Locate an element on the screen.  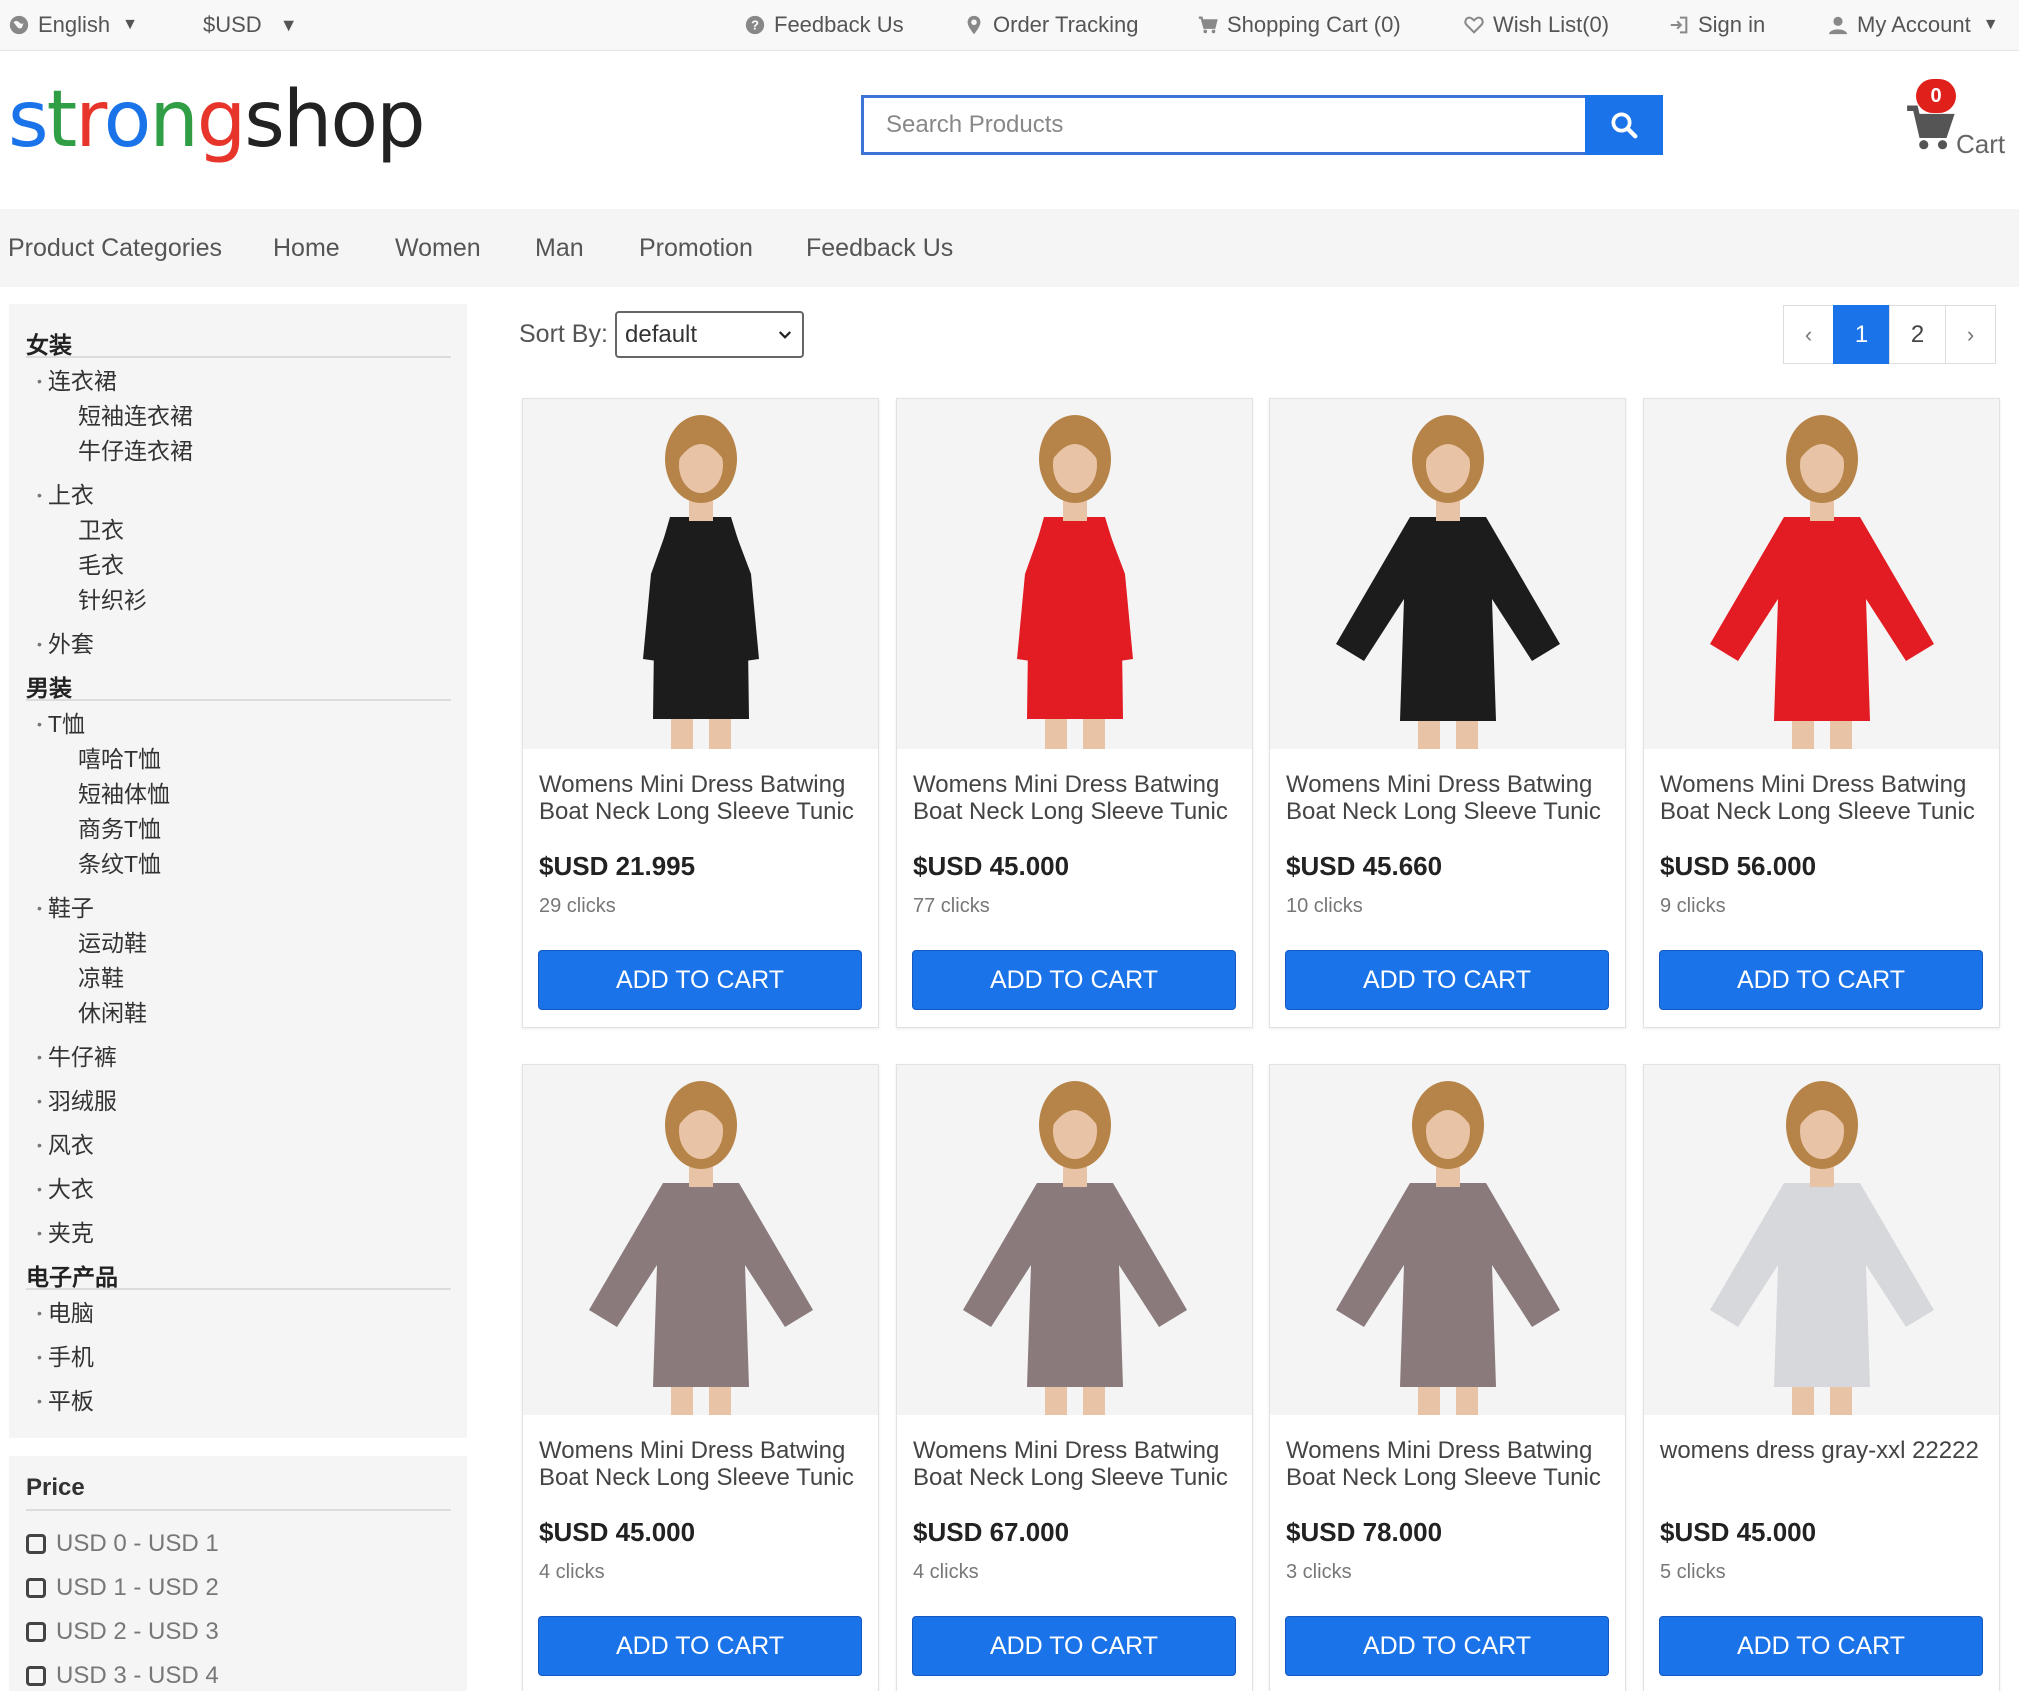
sort-select: default is located at coordinates (709, 334).